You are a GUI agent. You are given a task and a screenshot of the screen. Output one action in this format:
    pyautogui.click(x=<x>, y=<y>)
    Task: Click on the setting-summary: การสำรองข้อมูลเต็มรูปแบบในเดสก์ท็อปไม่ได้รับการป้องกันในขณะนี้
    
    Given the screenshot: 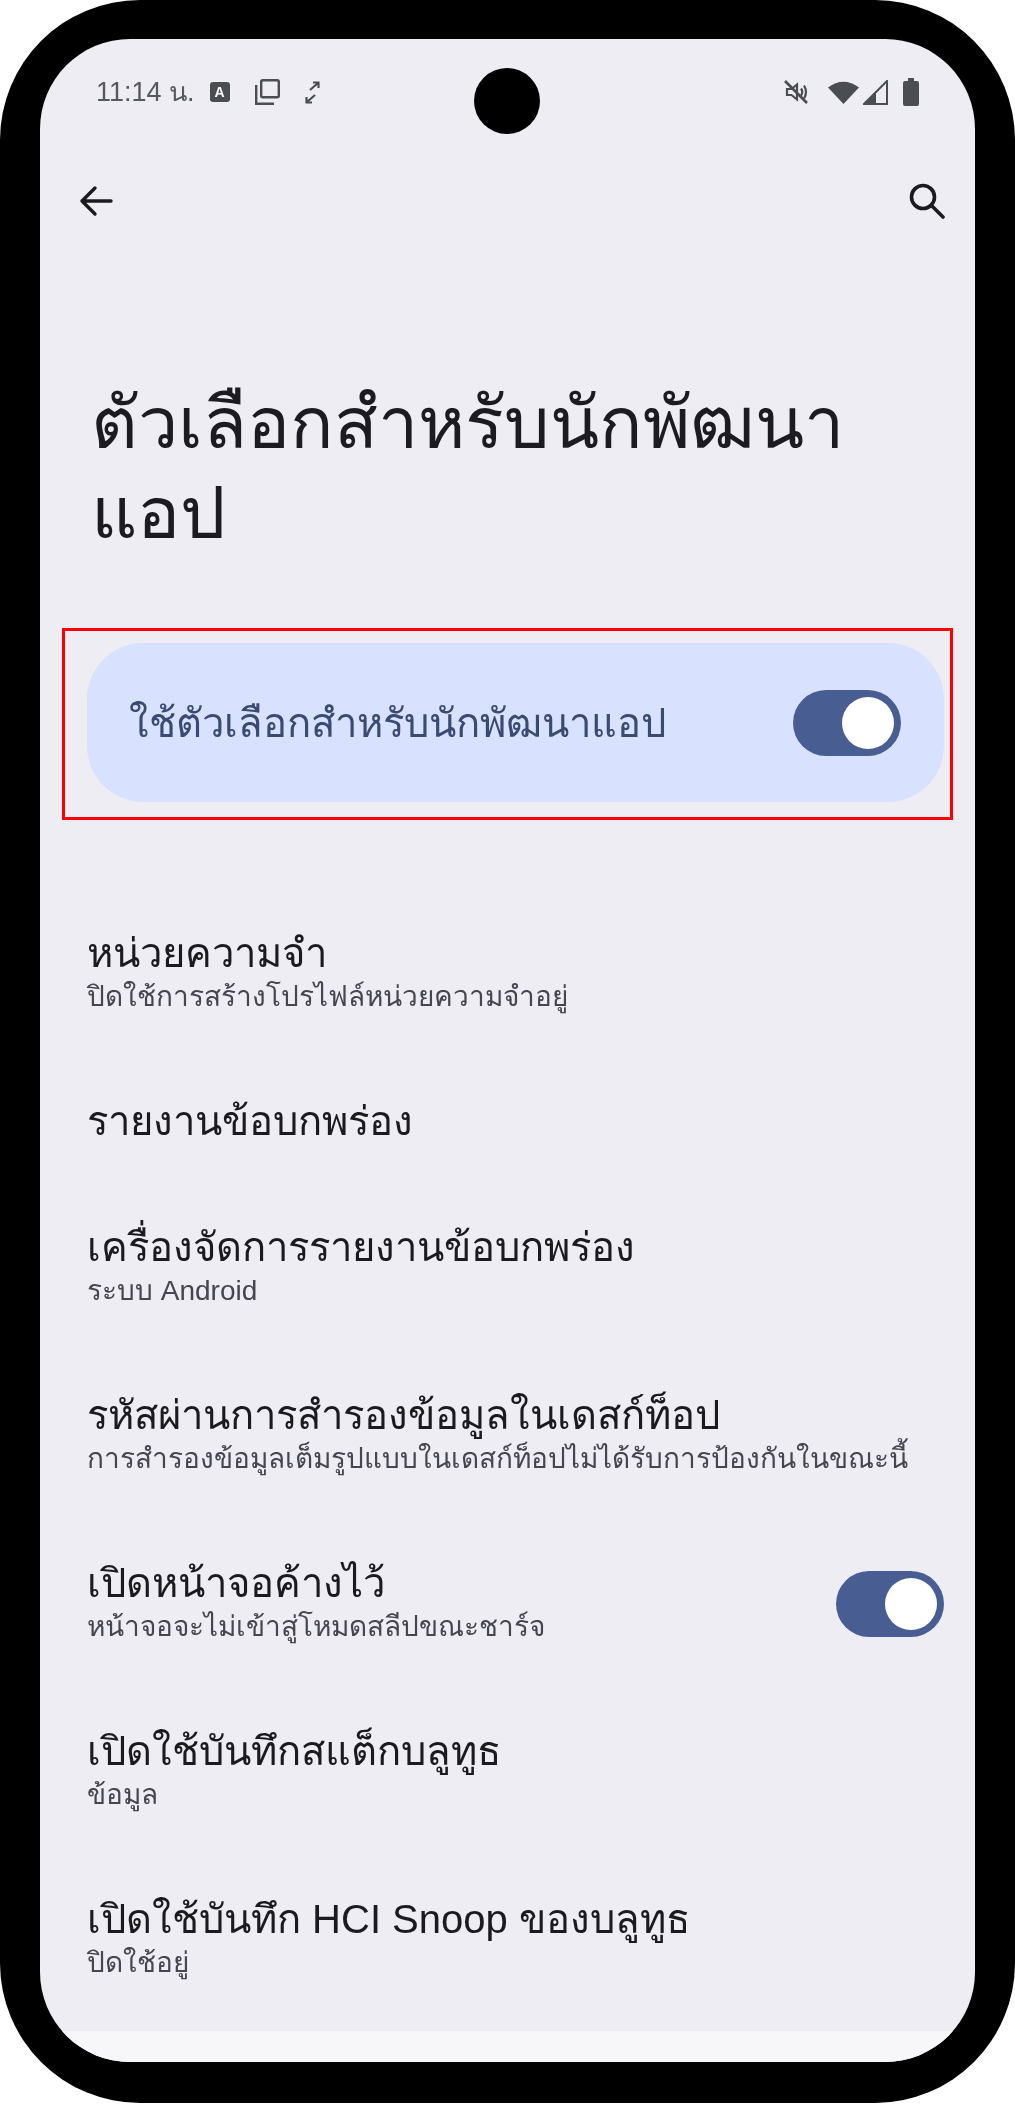 What is the action you would take?
    pyautogui.click(x=497, y=1459)
    